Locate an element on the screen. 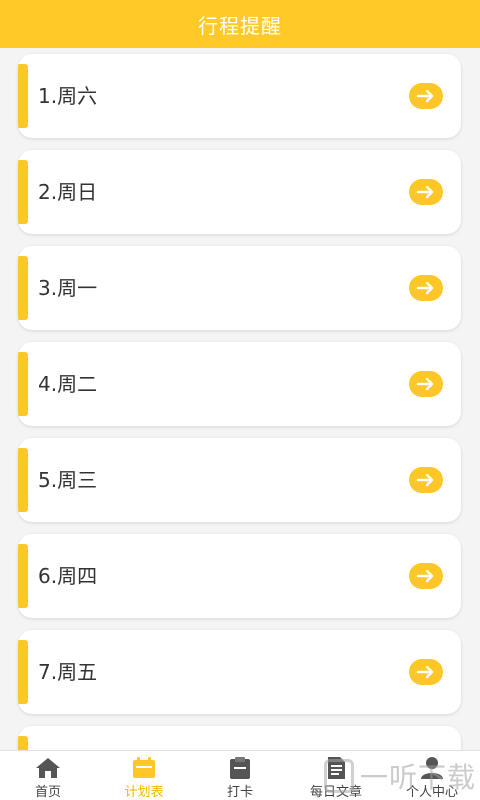 Image resolution: width=480 pixels, height=800 pixels. home-icon is located at coordinates (48, 768).